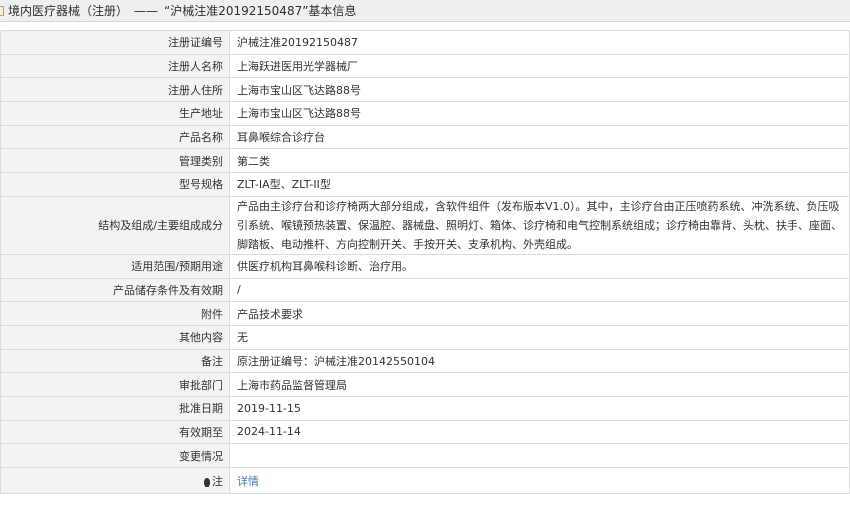  What do you see at coordinates (115, 161) in the screenshot?
I see `row-label: 管理类别` at bounding box center [115, 161].